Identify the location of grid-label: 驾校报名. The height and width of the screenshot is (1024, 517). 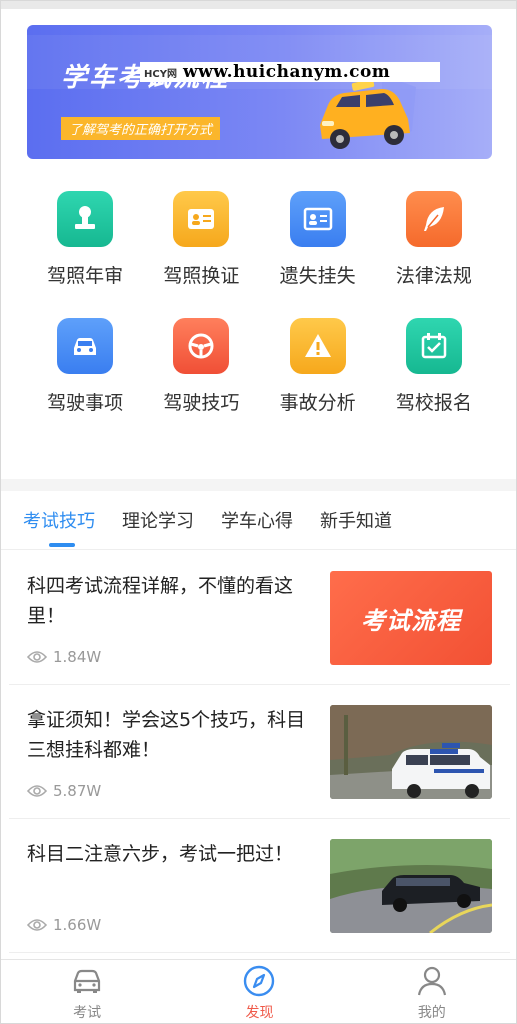
(433, 403).